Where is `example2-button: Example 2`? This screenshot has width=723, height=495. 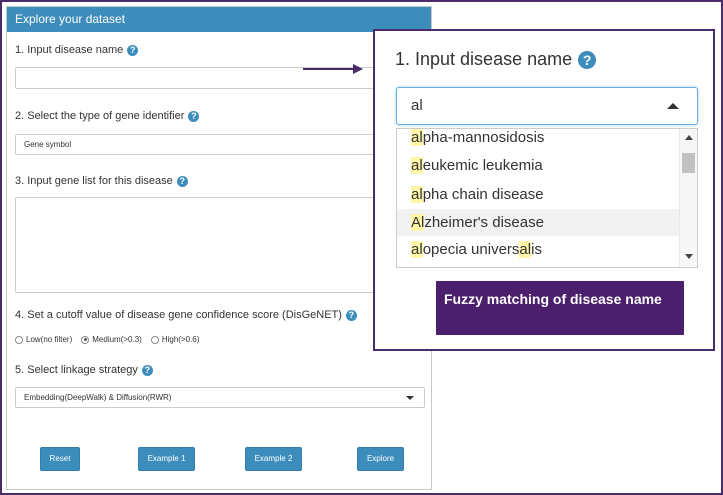 example2-button: Example 2 is located at coordinates (273, 459).